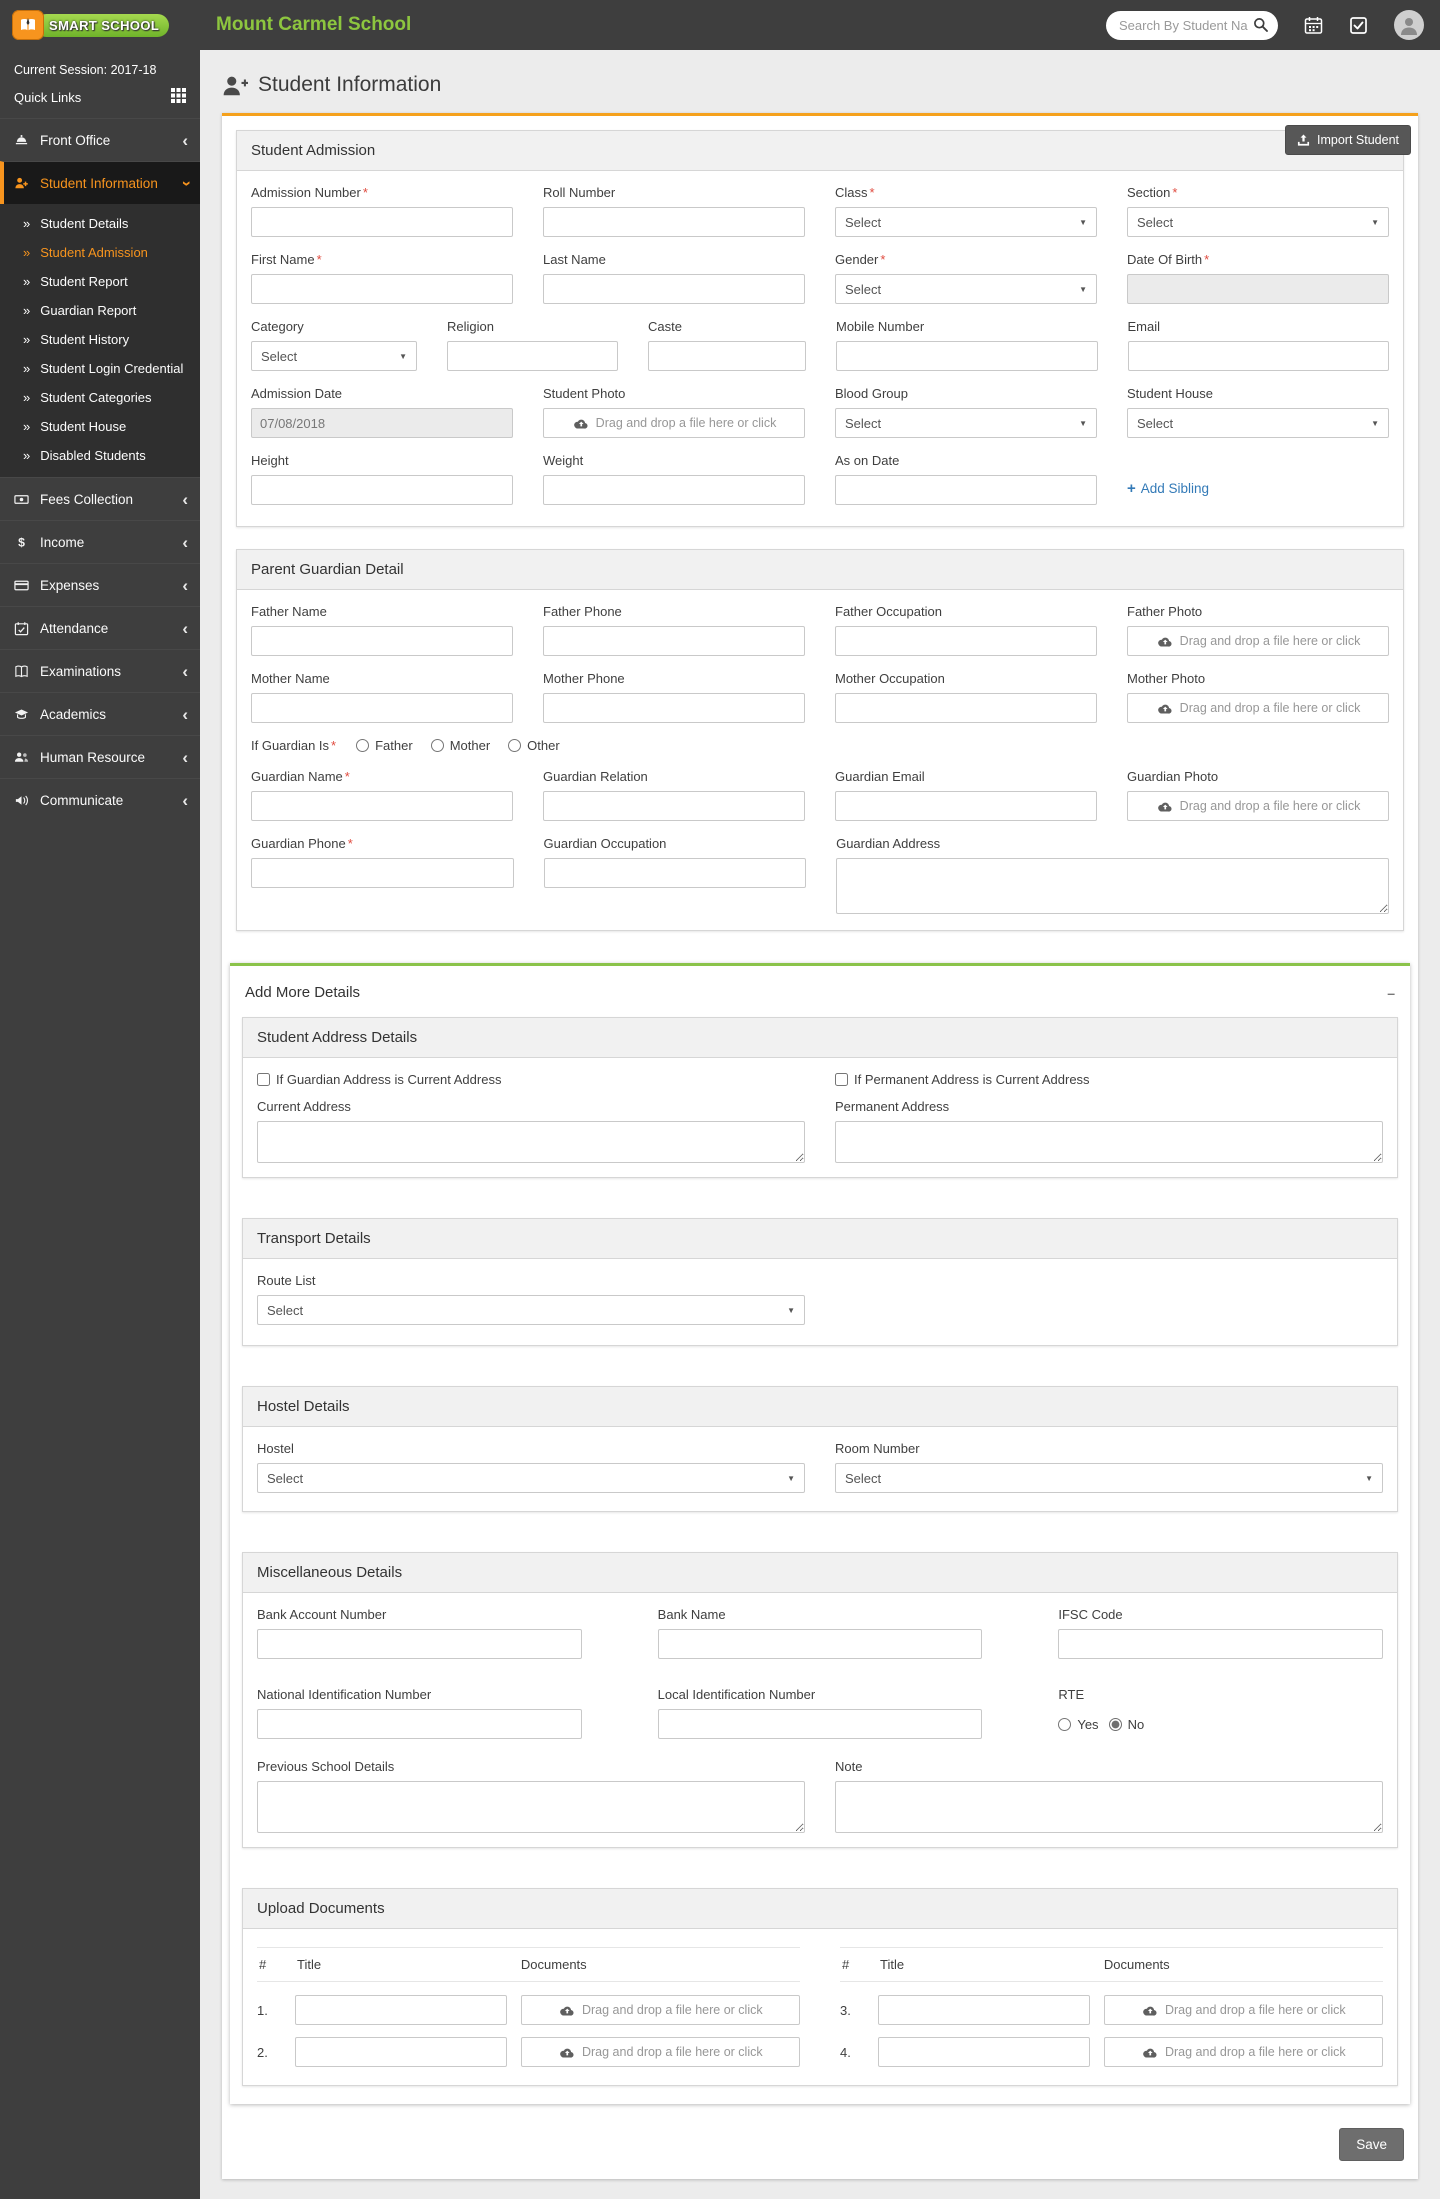 The width and height of the screenshot is (1440, 2199). Describe the element at coordinates (100, 182) in the screenshot. I see `sidebar-item-student-information: Student Information ‹` at that location.